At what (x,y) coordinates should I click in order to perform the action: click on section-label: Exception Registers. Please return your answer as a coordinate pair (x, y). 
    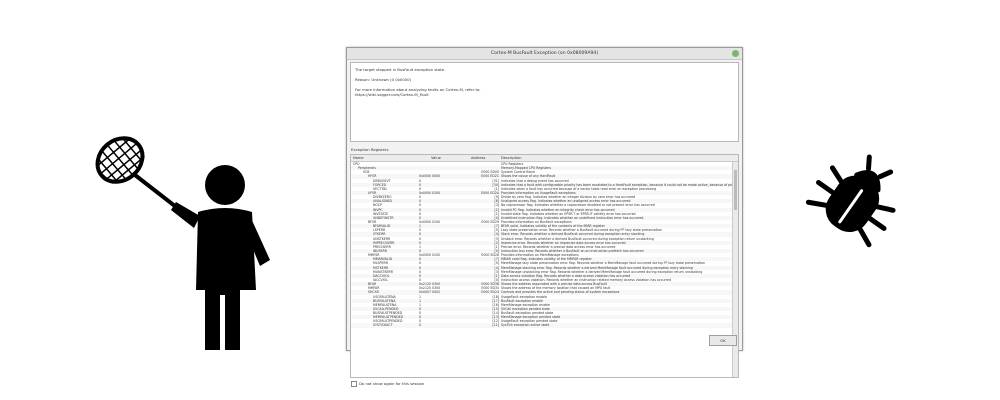
    Looking at the image, I should click on (370, 149).